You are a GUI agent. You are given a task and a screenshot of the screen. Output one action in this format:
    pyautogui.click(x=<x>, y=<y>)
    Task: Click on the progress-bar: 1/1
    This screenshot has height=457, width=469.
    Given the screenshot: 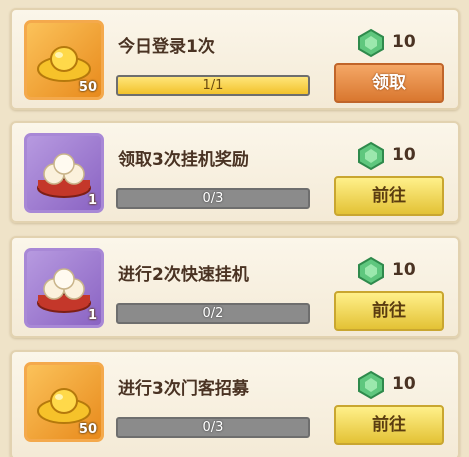 What is the action you would take?
    pyautogui.click(x=213, y=85)
    